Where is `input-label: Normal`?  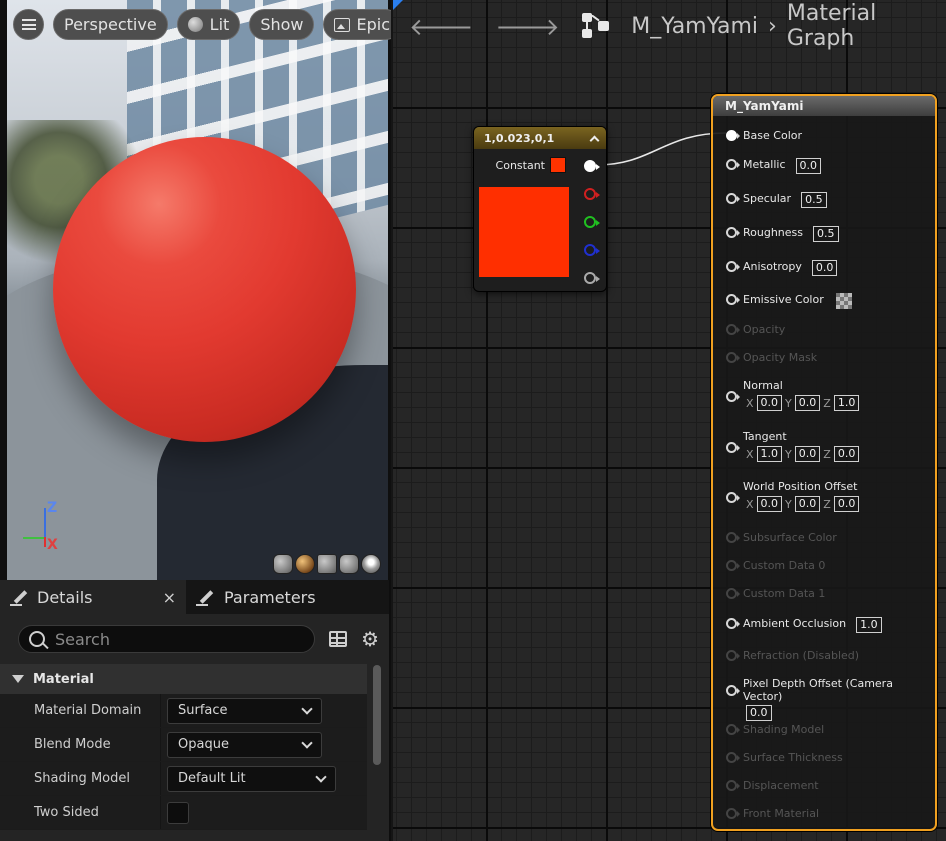 input-label: Normal is located at coordinates (763, 385).